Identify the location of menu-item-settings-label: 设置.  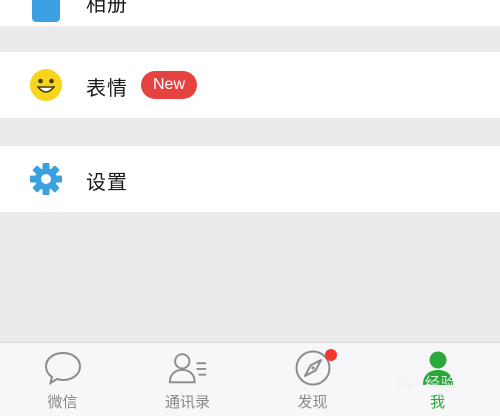
(107, 182).